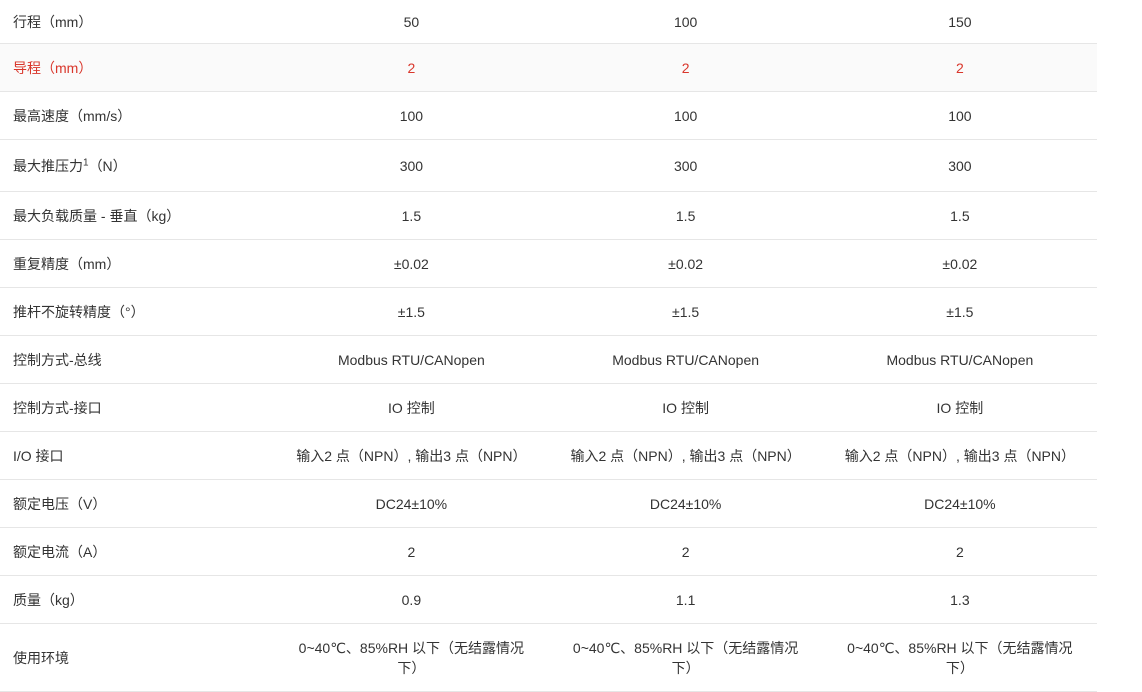 The height and width of the screenshot is (692, 1142). What do you see at coordinates (48, 165) in the screenshot?
I see `row-label-text: 最大推压力` at bounding box center [48, 165].